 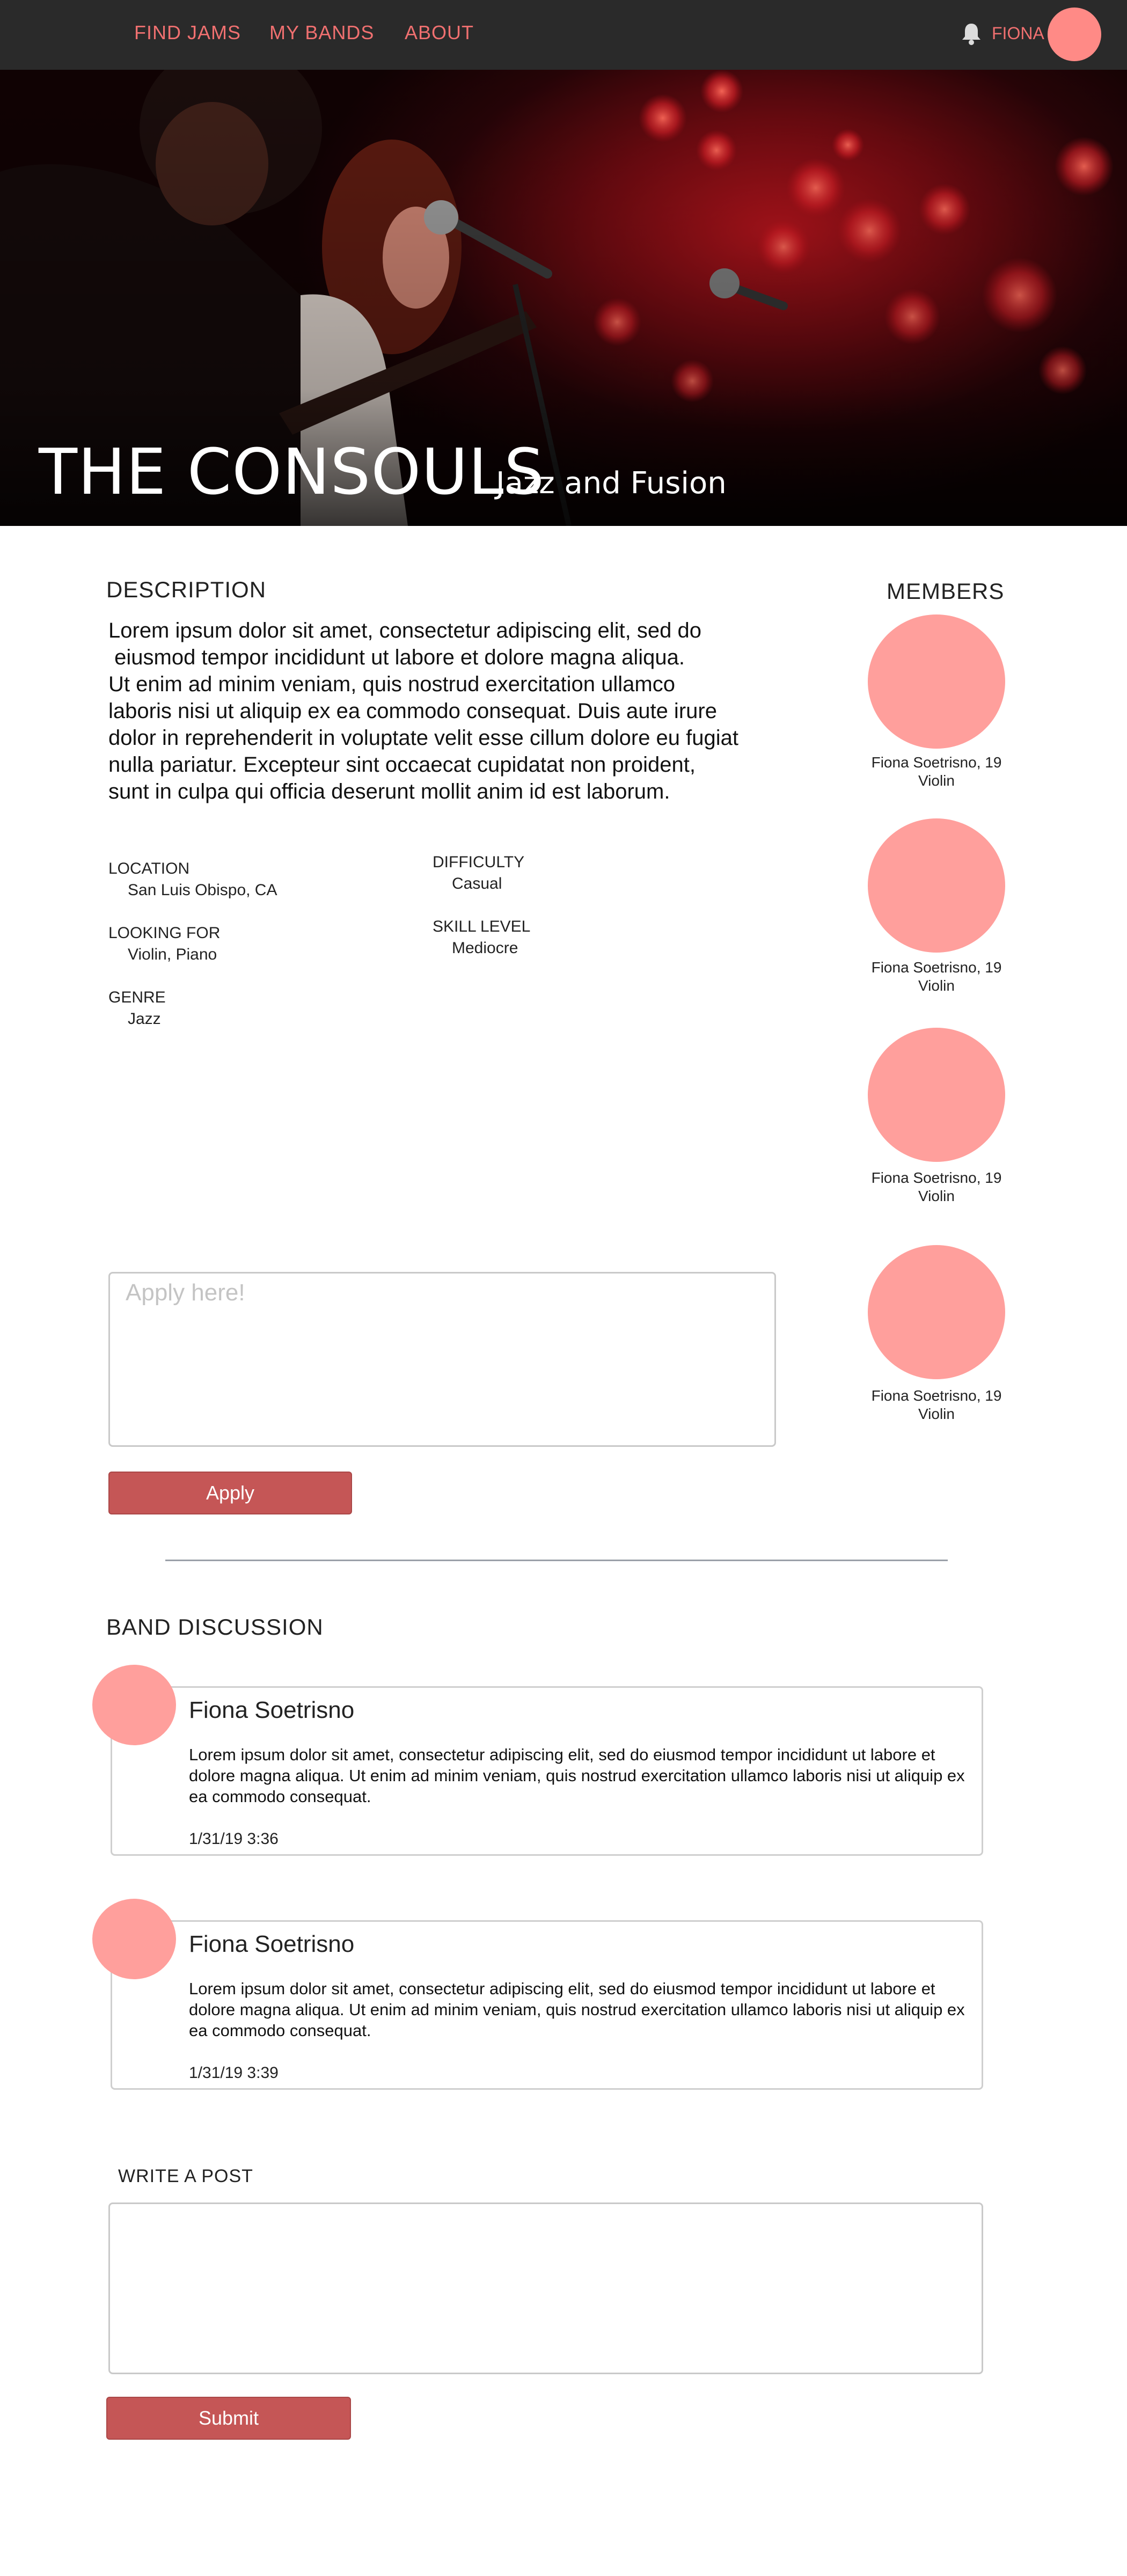 What do you see at coordinates (144, 1019) in the screenshot?
I see `genre-value: Jazz` at bounding box center [144, 1019].